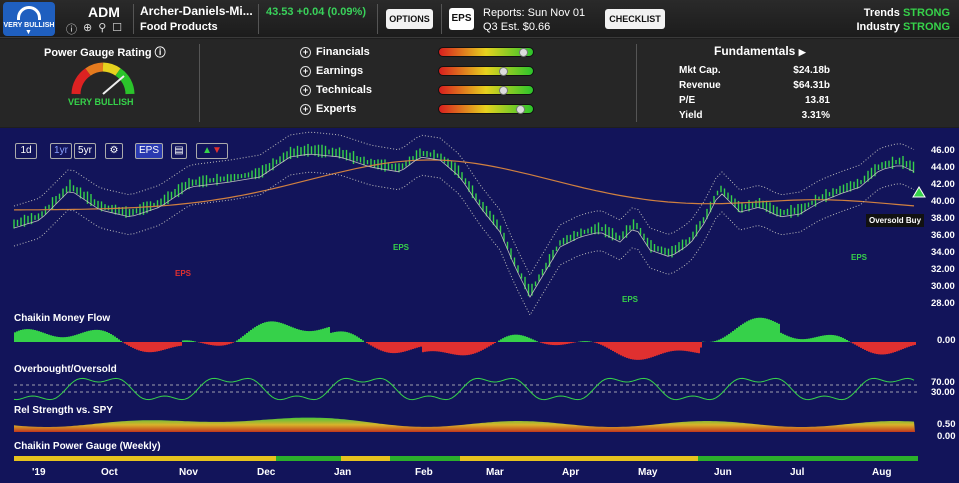  Describe the element at coordinates (635, 19) in the screenshot. I see `checklist-button: CHECKLIST` at that location.